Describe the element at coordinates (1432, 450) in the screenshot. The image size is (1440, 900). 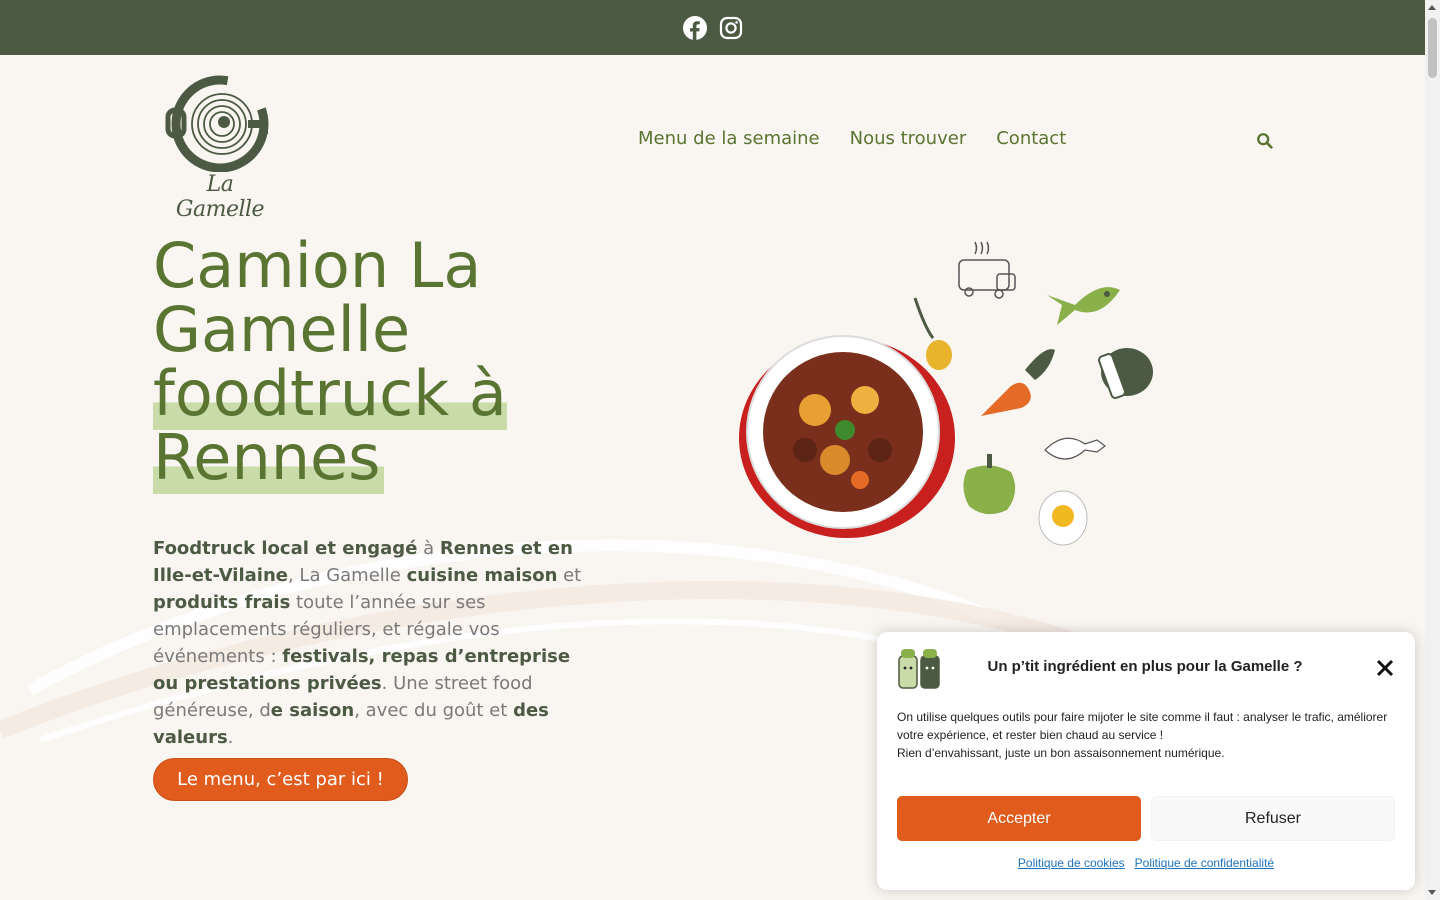
I see `page-scrollbar` at that location.